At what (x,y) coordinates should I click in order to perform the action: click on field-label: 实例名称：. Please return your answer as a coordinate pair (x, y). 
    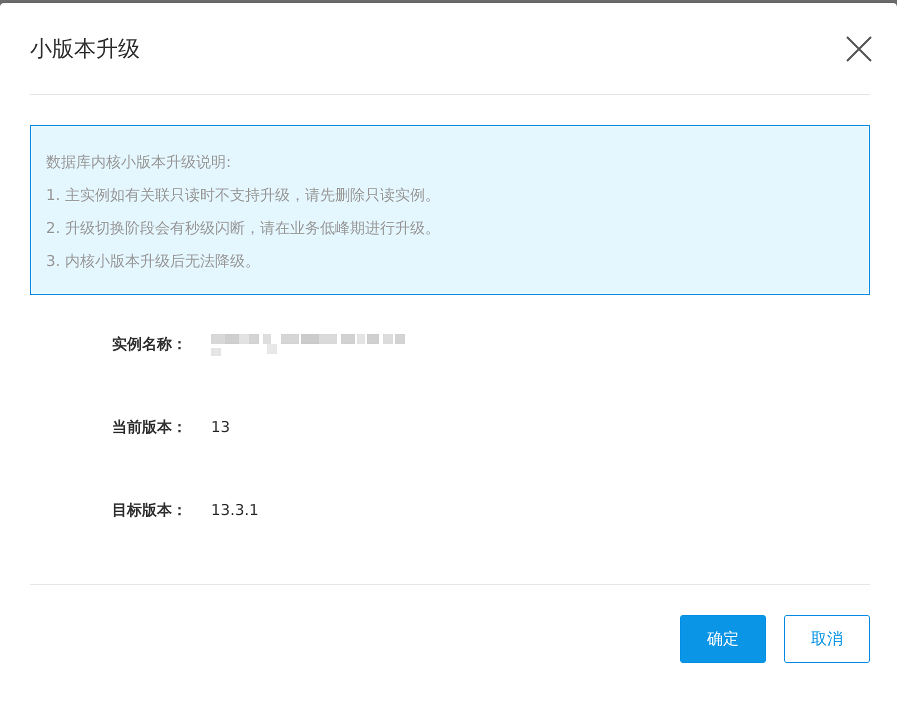
    Looking at the image, I should click on (149, 344).